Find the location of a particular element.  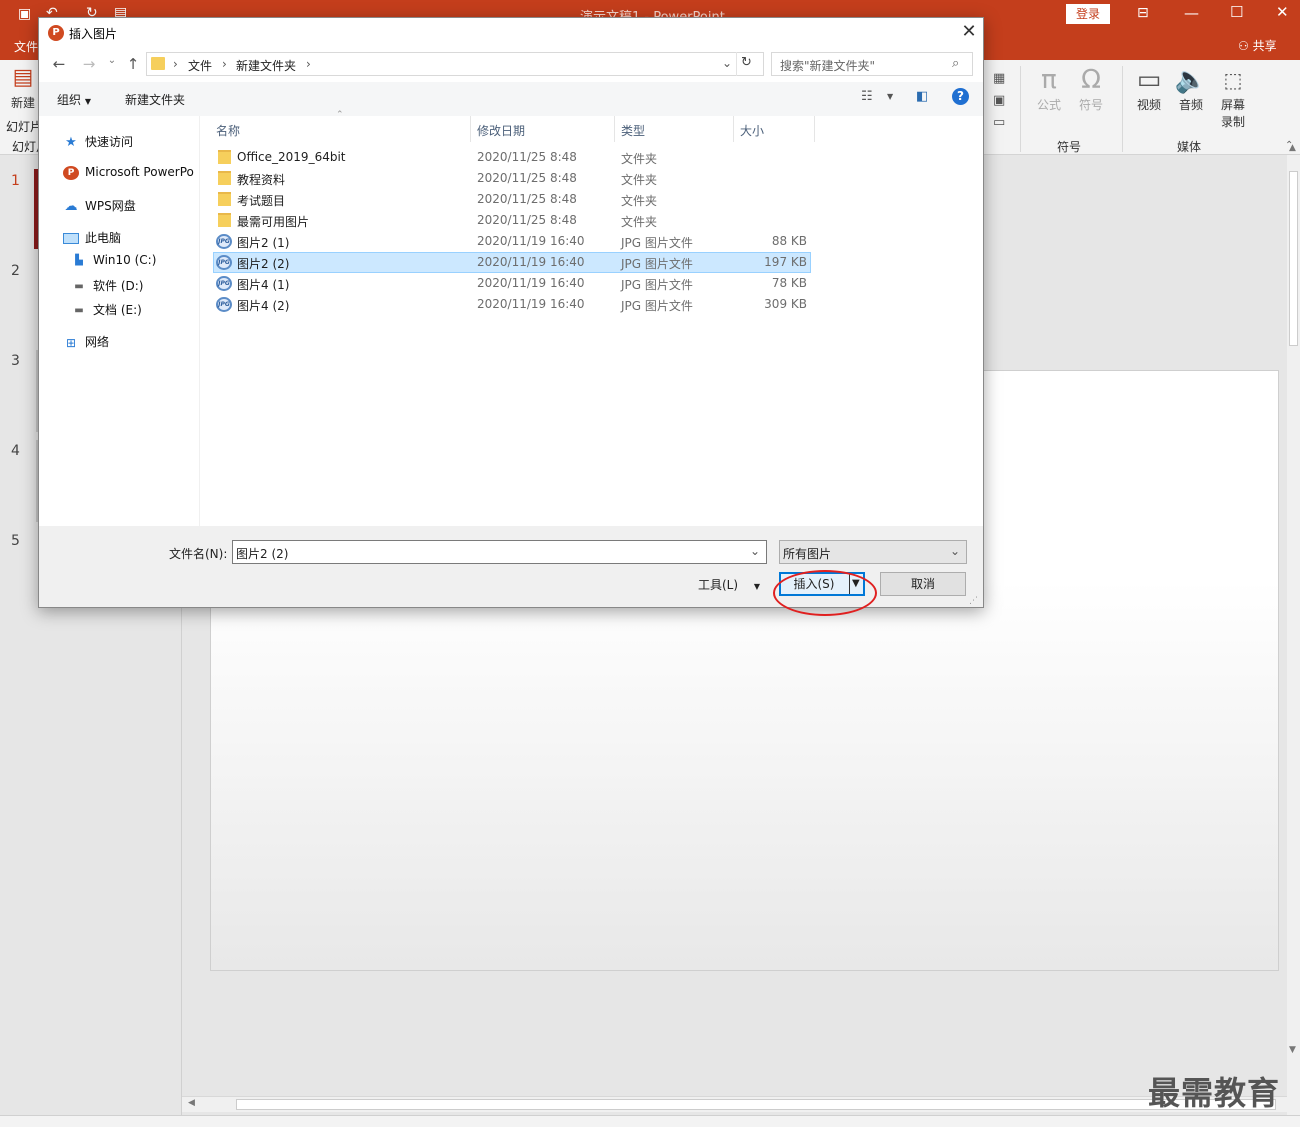

screen-rec-label-2: 录制 is located at coordinates (1232, 122).